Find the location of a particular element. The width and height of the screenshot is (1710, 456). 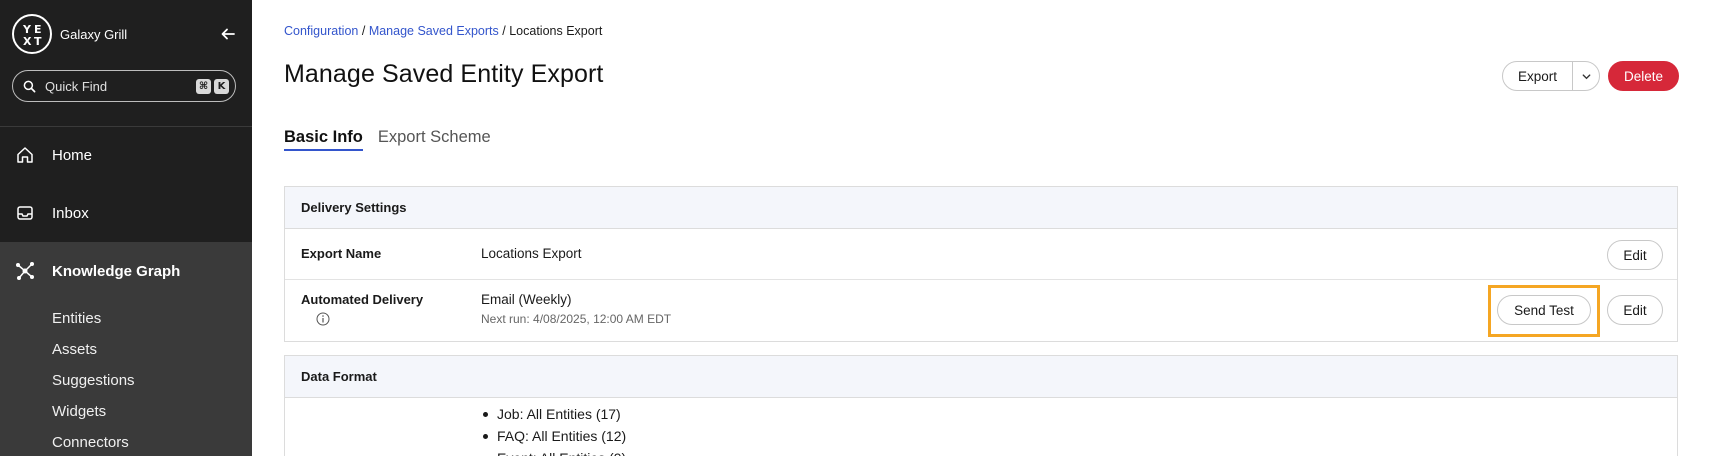

edit-automated-delivery-button: Edit is located at coordinates (1635, 310).